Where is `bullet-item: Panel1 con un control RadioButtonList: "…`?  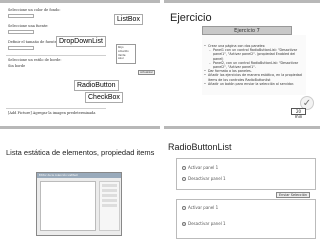
bullet-item: Panel1 con un control RadioButtonList: "… is located at coordinates (254, 54).